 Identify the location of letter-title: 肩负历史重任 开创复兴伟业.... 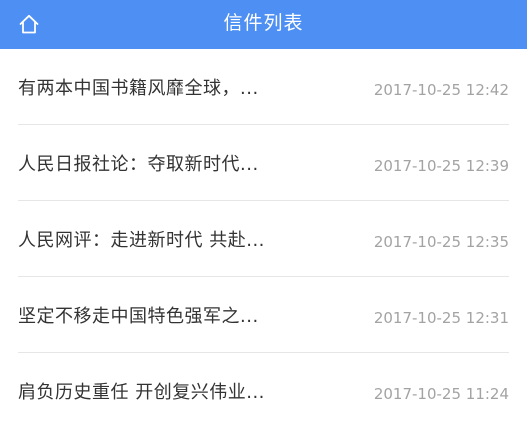
(141, 392).